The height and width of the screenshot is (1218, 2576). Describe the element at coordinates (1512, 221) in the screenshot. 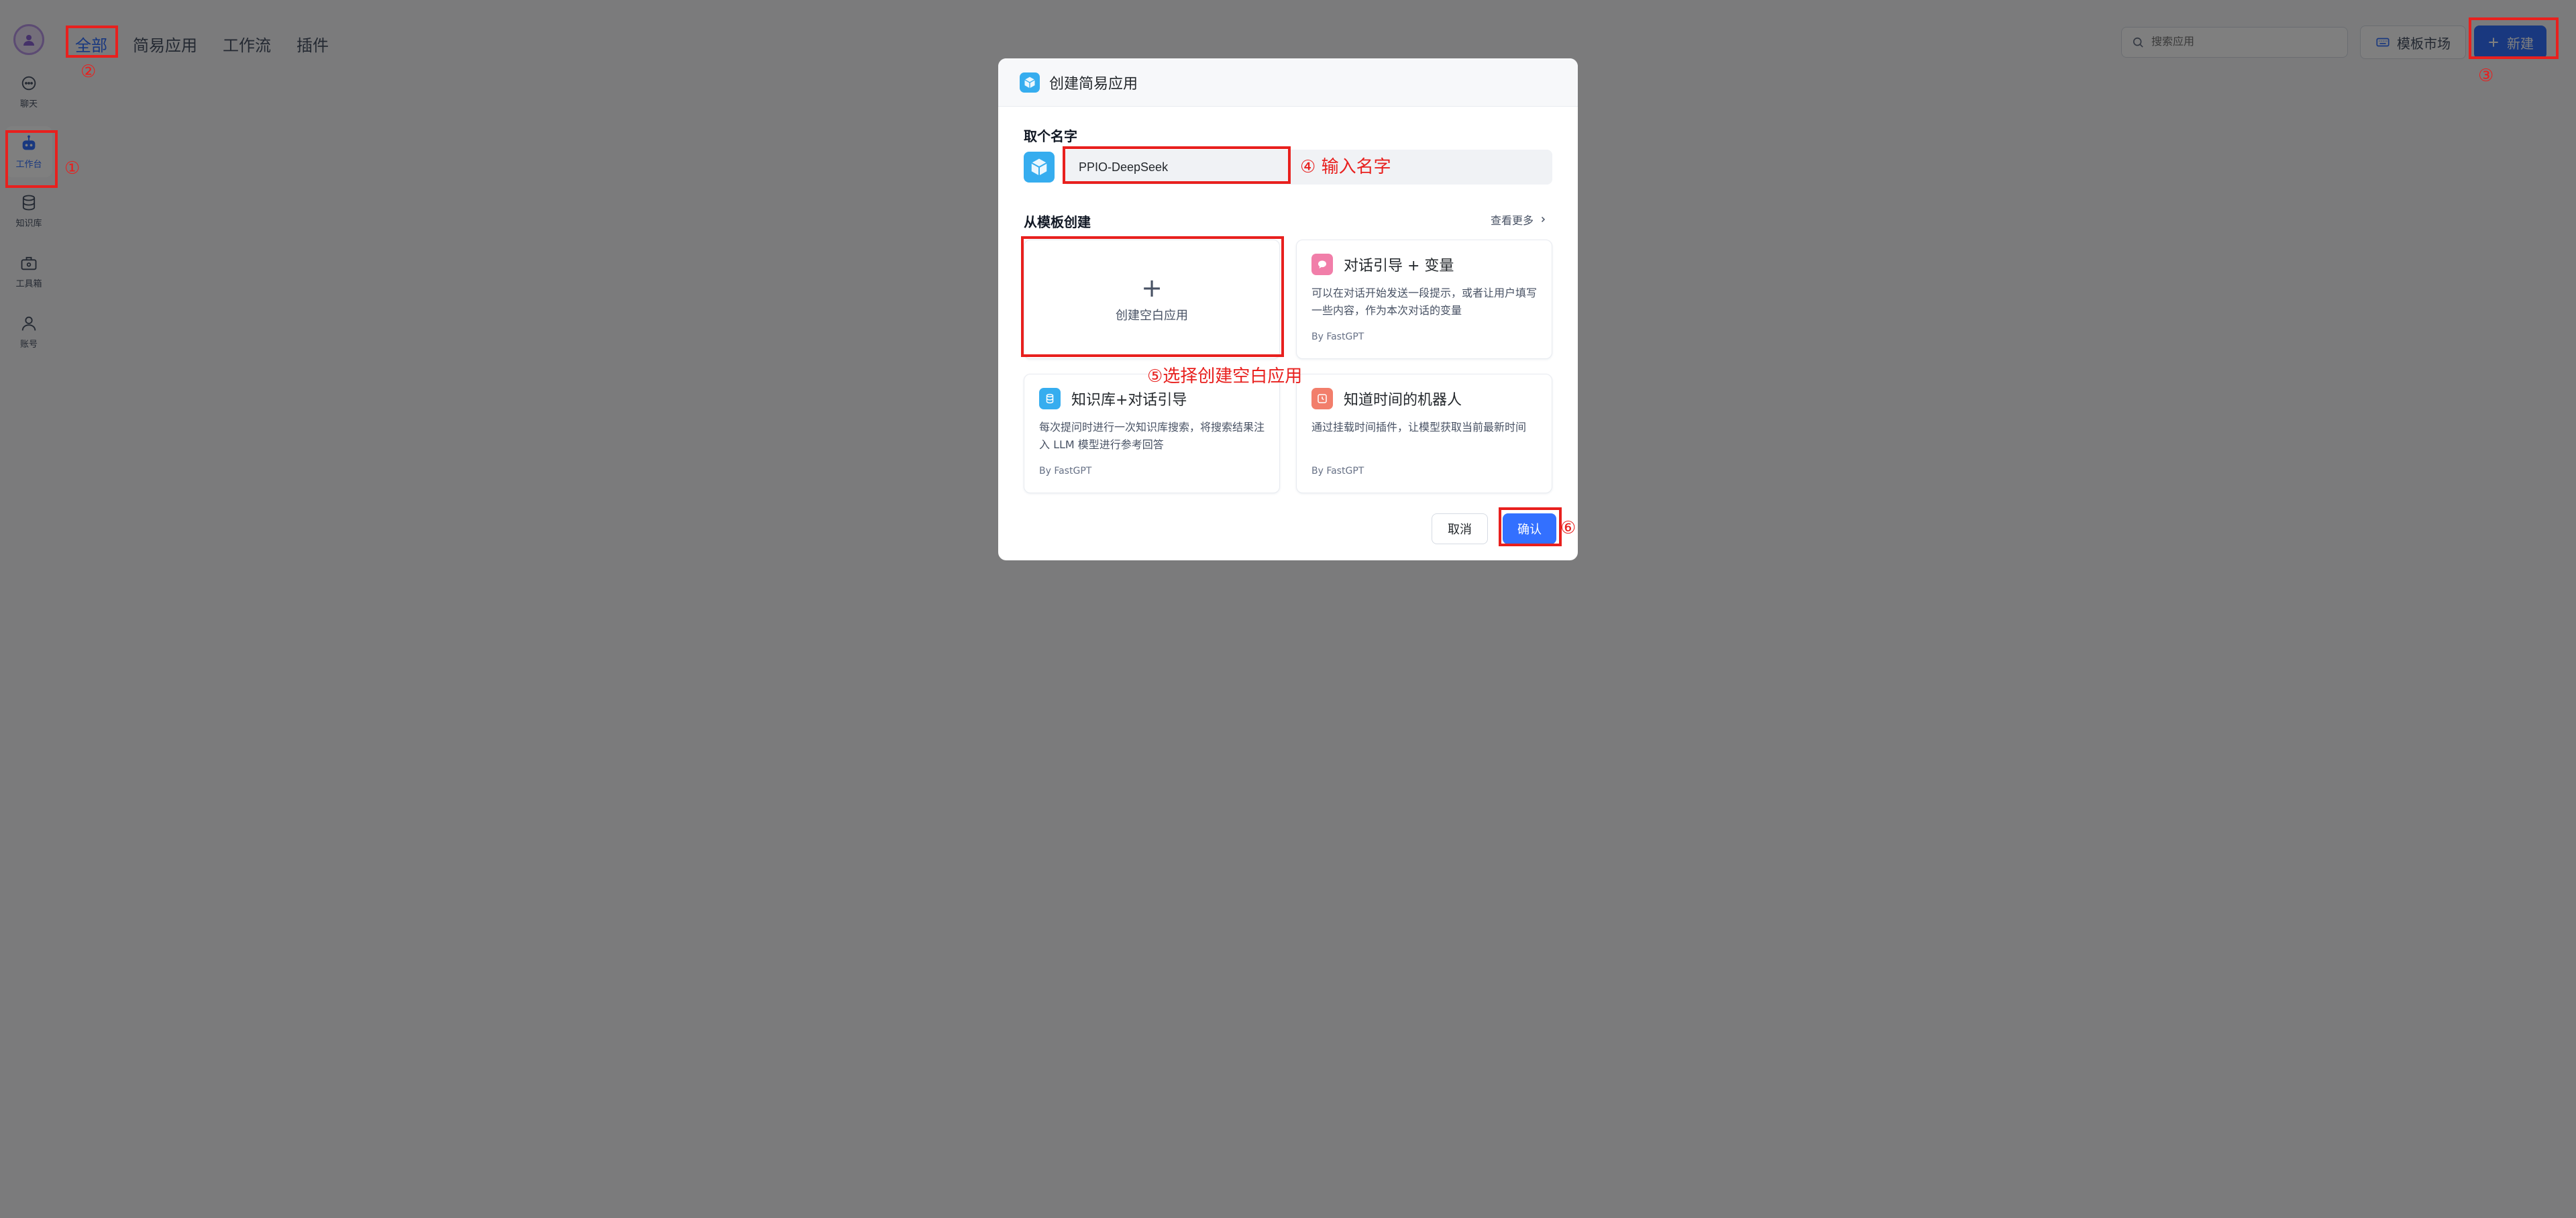

I see `see-more-label: 查看更多` at that location.